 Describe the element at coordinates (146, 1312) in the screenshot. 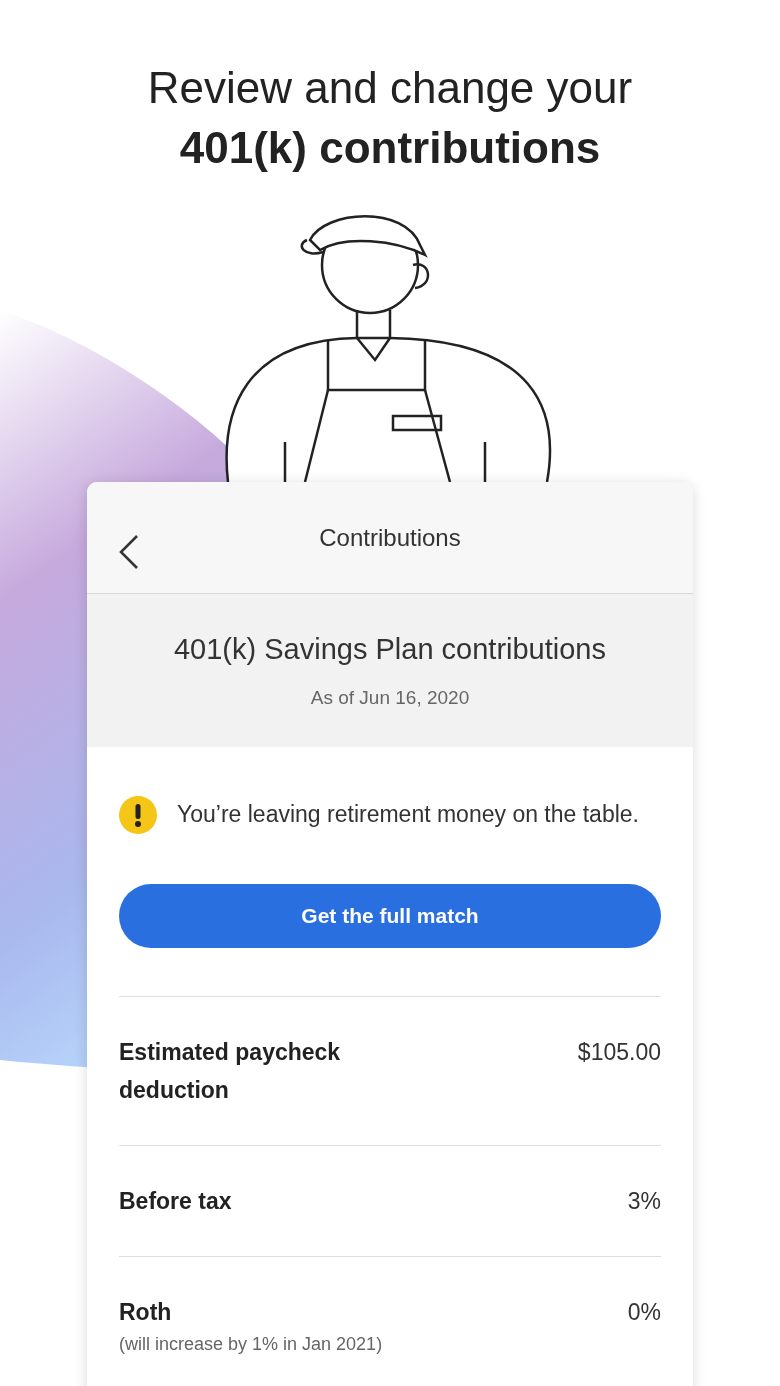

I see `row-label: Roth` at that location.